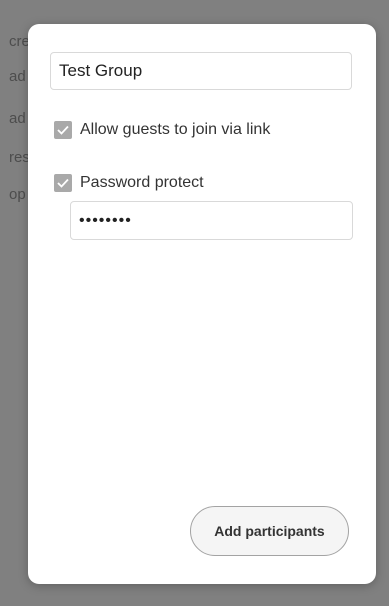 Image resolution: width=389 pixels, height=606 pixels. I want to click on allow-guests-checkbox-row: Allow guests to join via link, so click(162, 130).